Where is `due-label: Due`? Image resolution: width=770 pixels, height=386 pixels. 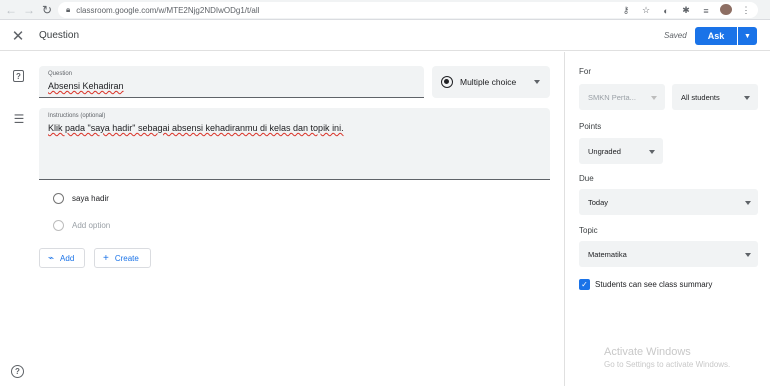
due-label: Due is located at coordinates (586, 178).